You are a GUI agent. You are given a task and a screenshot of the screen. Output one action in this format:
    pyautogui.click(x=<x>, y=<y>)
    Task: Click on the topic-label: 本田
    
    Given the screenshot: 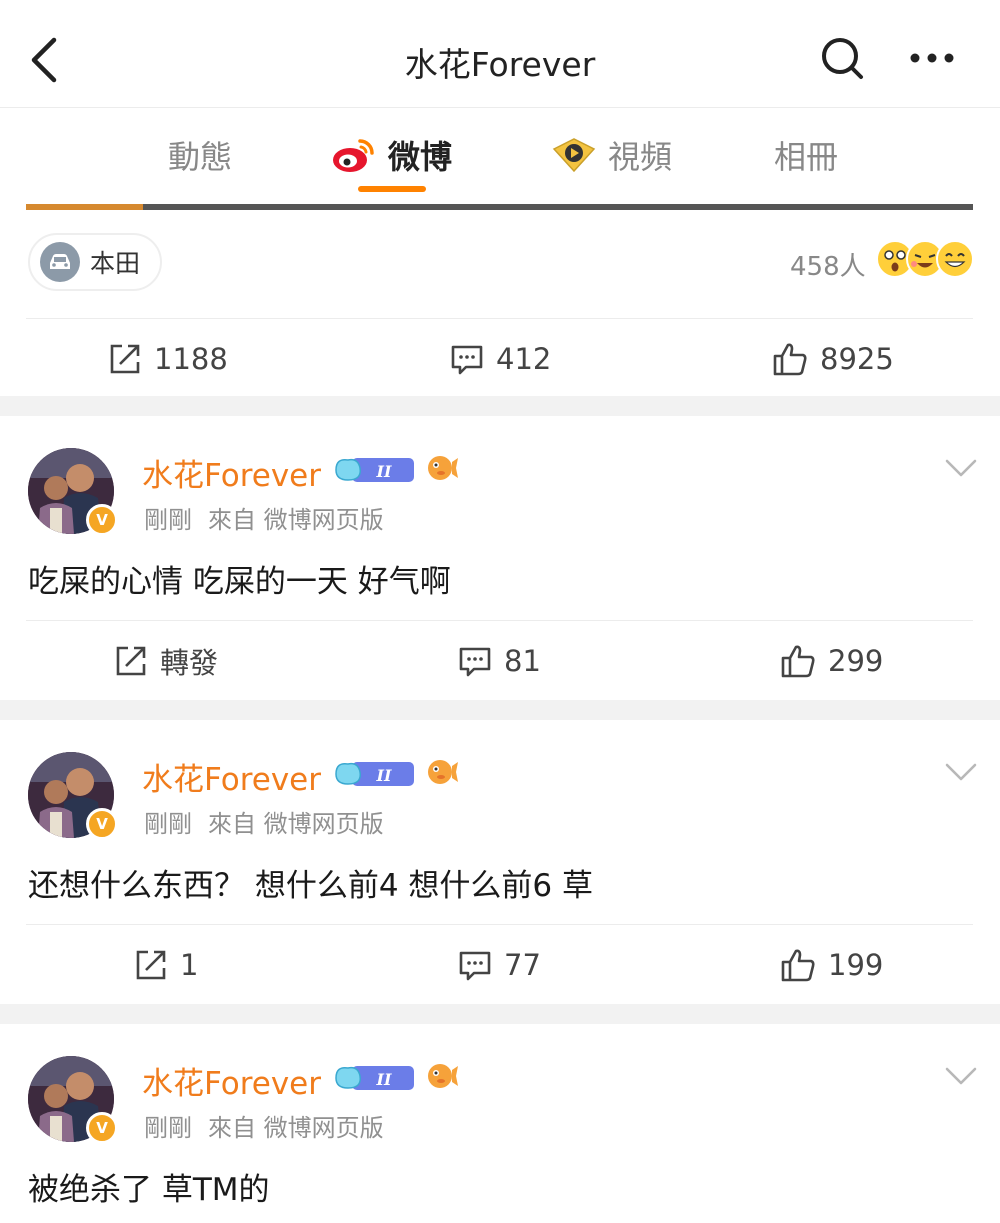 What is the action you would take?
    pyautogui.click(x=115, y=263)
    